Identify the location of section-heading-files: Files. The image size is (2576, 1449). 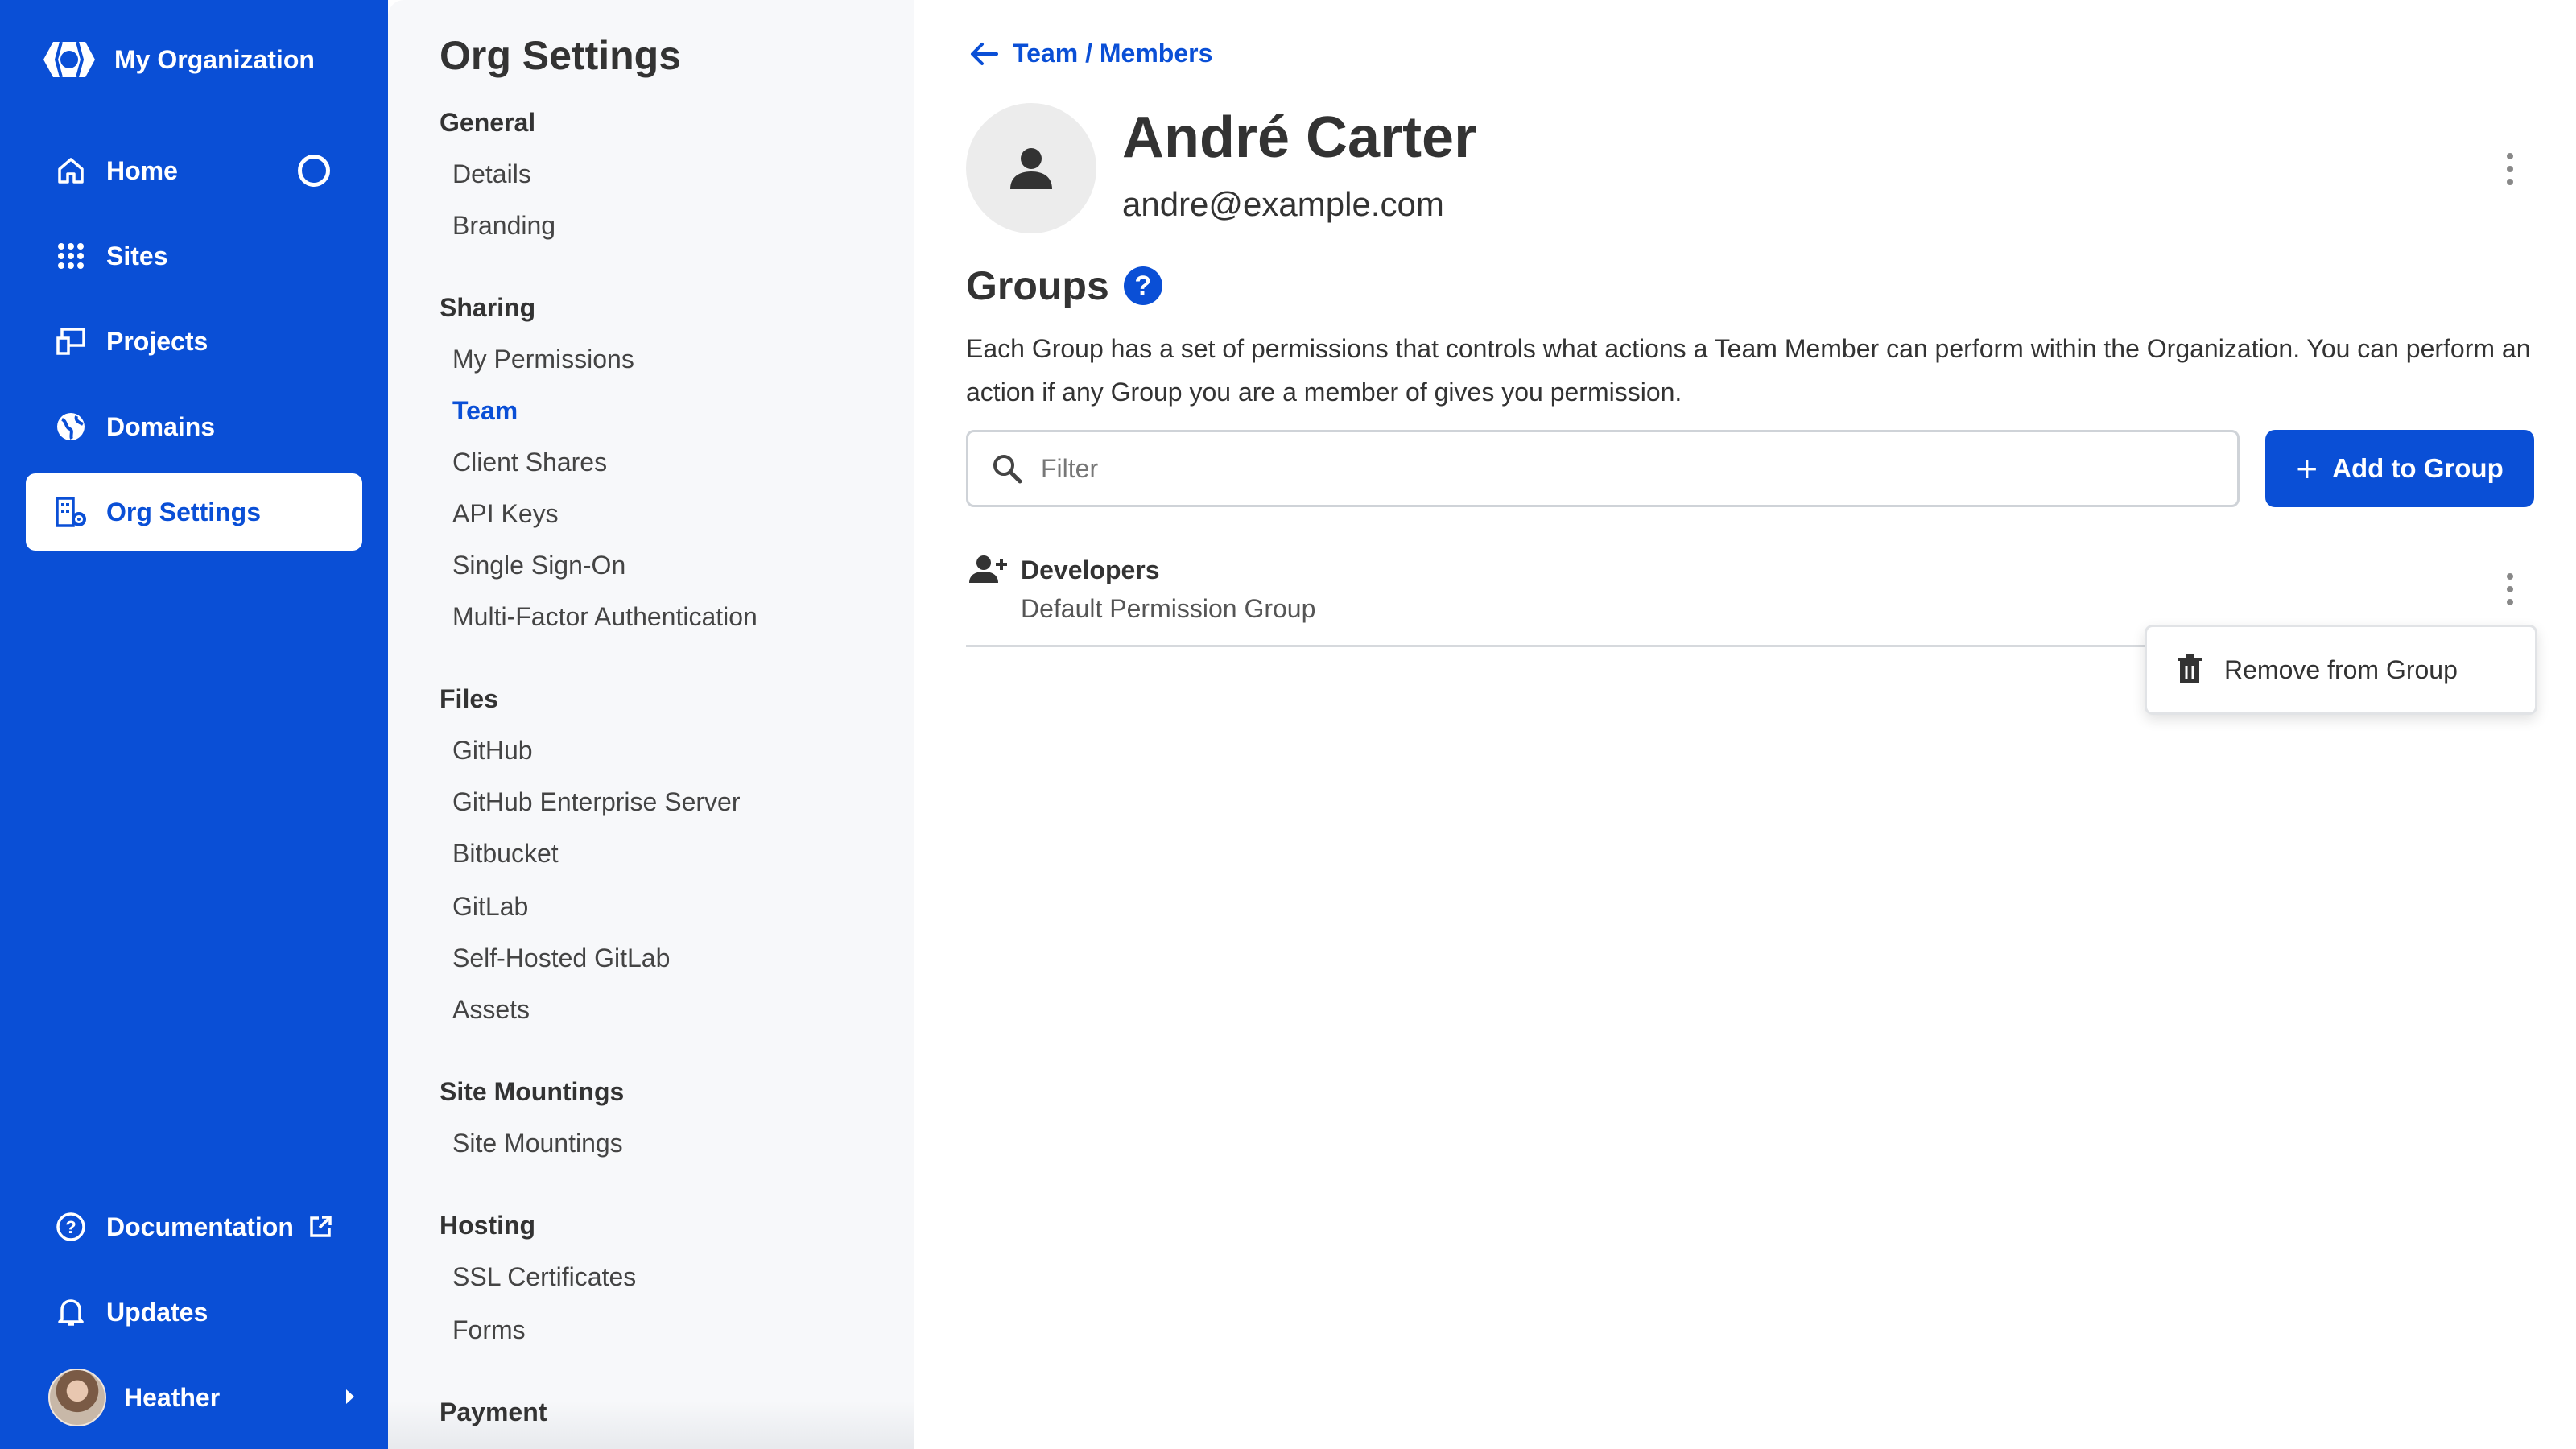
(469, 698).